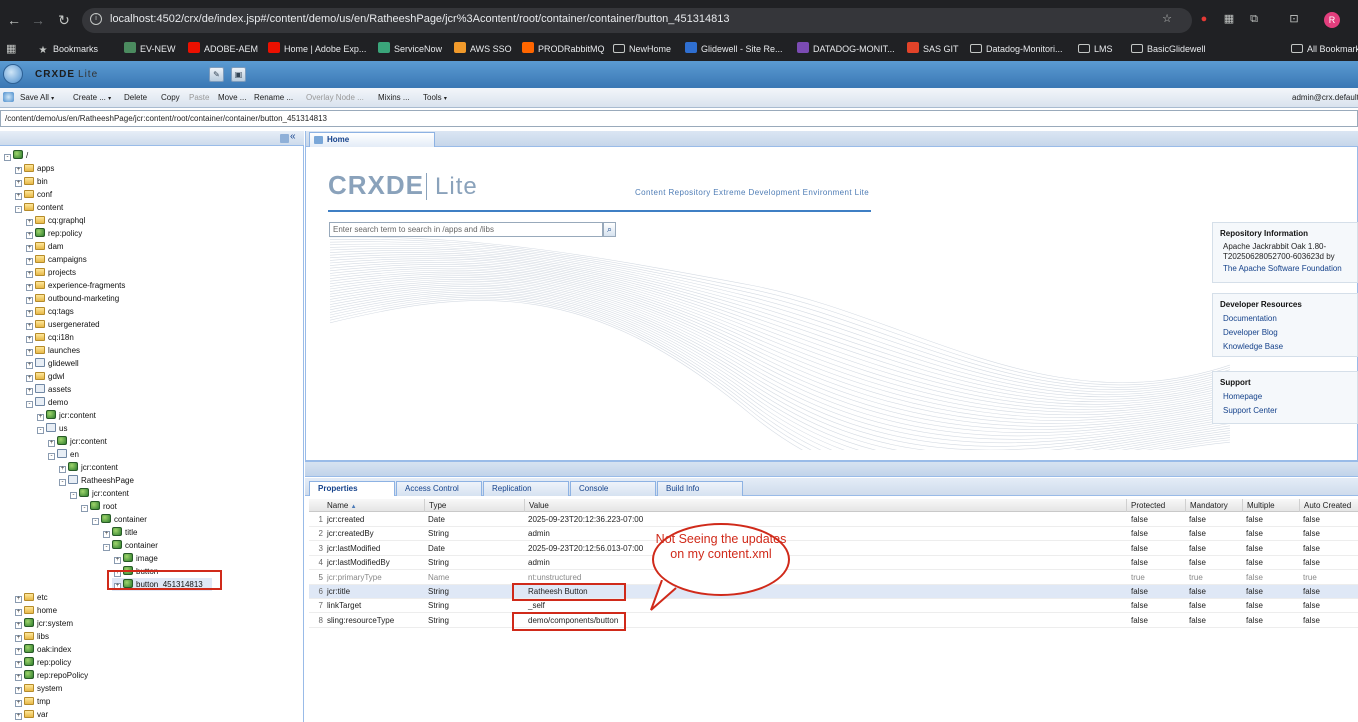 Image resolution: width=1358 pixels, height=722 pixels. Describe the element at coordinates (199, 97) in the screenshot. I see `paste-button: Paste` at that location.